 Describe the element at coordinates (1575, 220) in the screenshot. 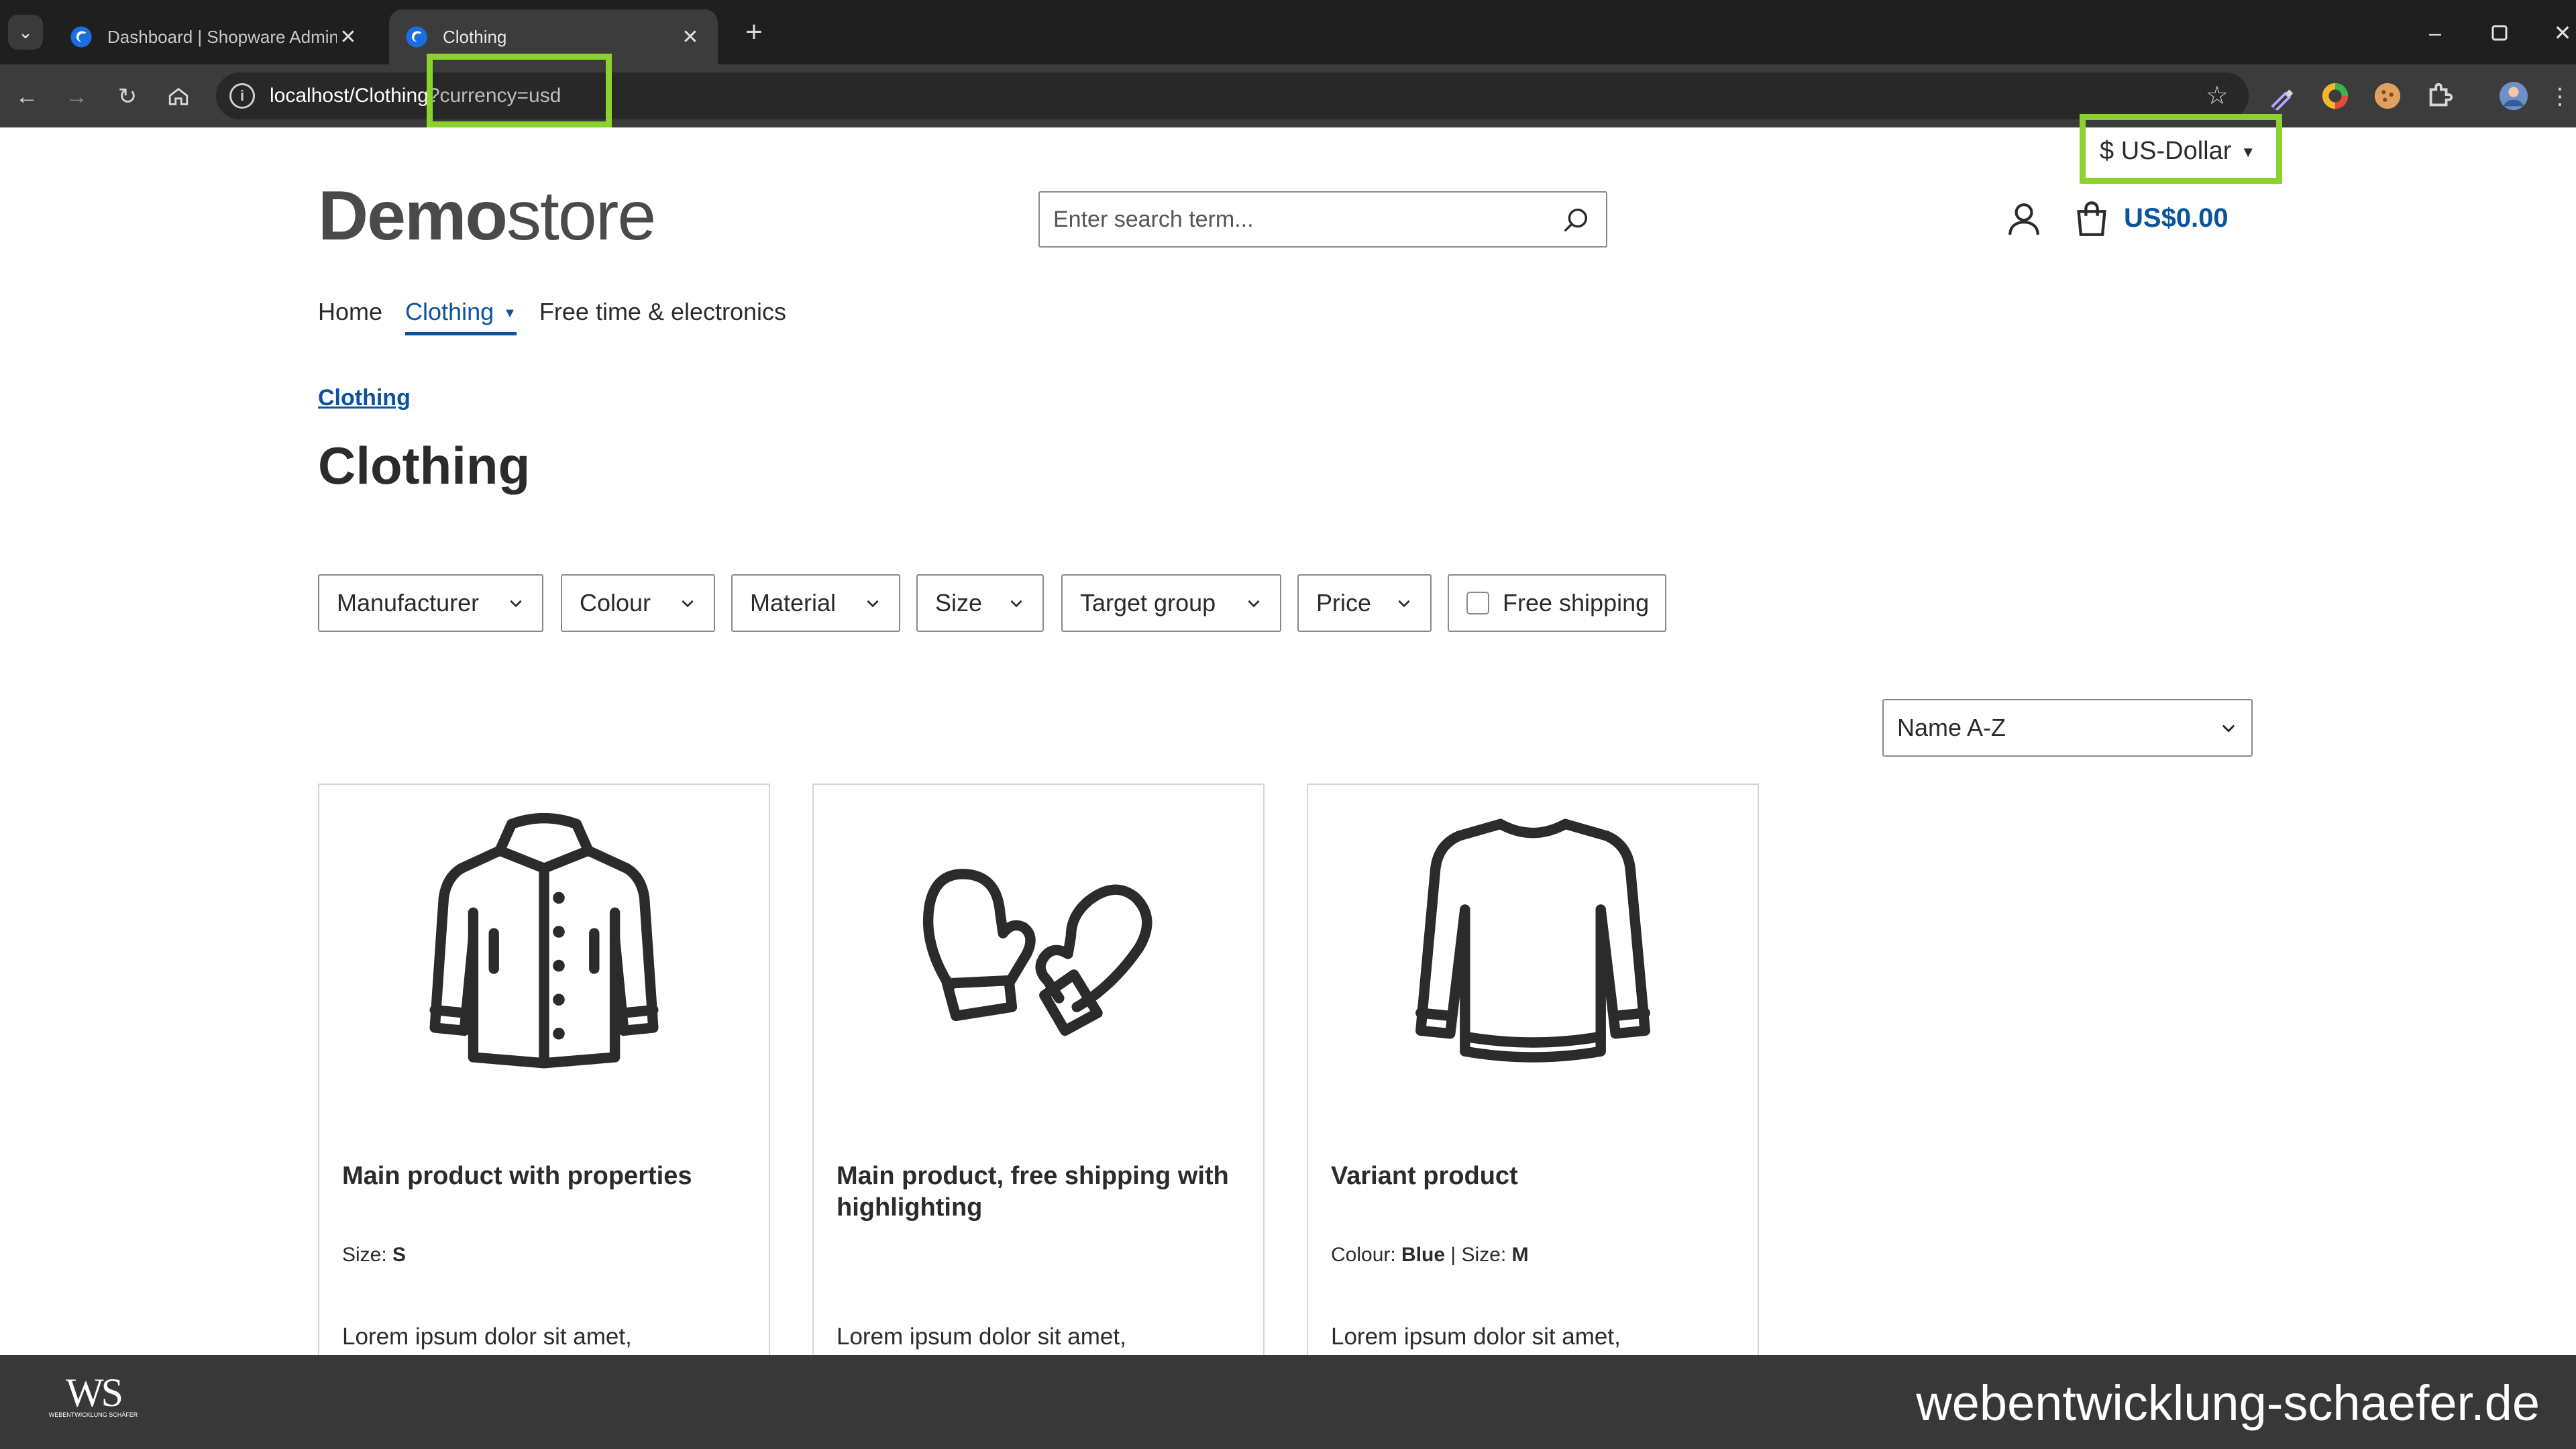

I see `search-icon` at that location.